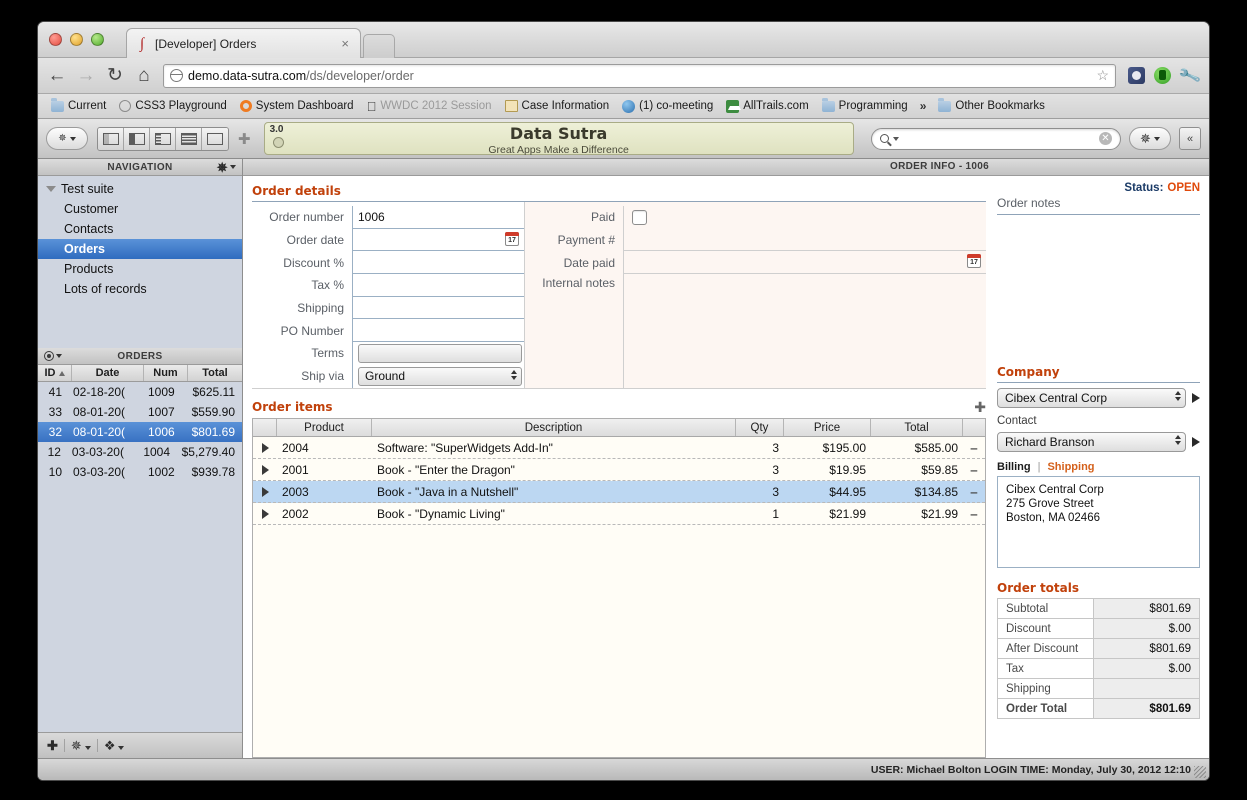  I want to click on bookmark-item: (1) co-meeting, so click(667, 106).